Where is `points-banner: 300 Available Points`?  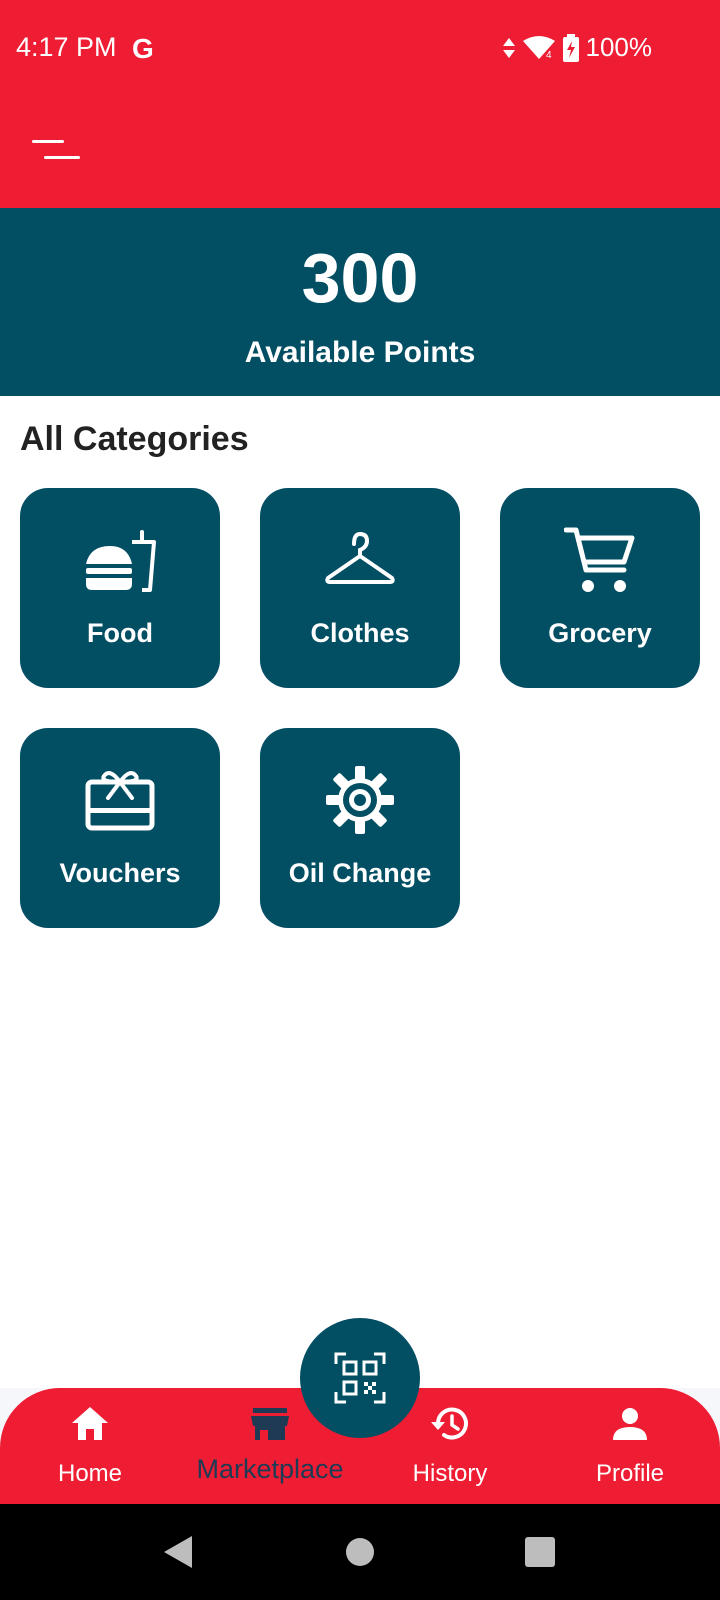
points-banner: 300 Available Points is located at coordinates (360, 302).